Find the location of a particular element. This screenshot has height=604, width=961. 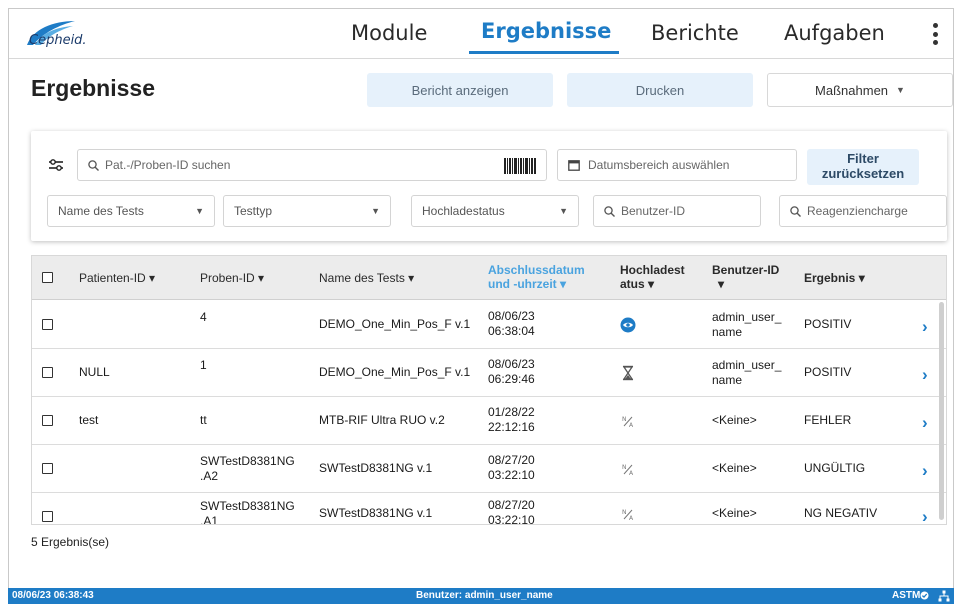

sample-id-cell: tt is located at coordinates (203, 420).